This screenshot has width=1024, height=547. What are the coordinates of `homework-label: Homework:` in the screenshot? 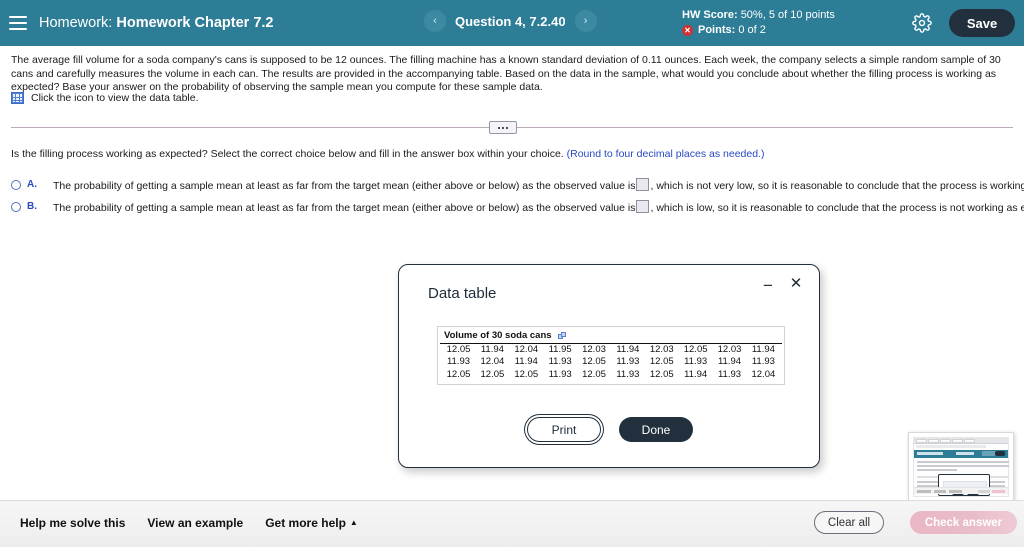 It's located at (76, 23).